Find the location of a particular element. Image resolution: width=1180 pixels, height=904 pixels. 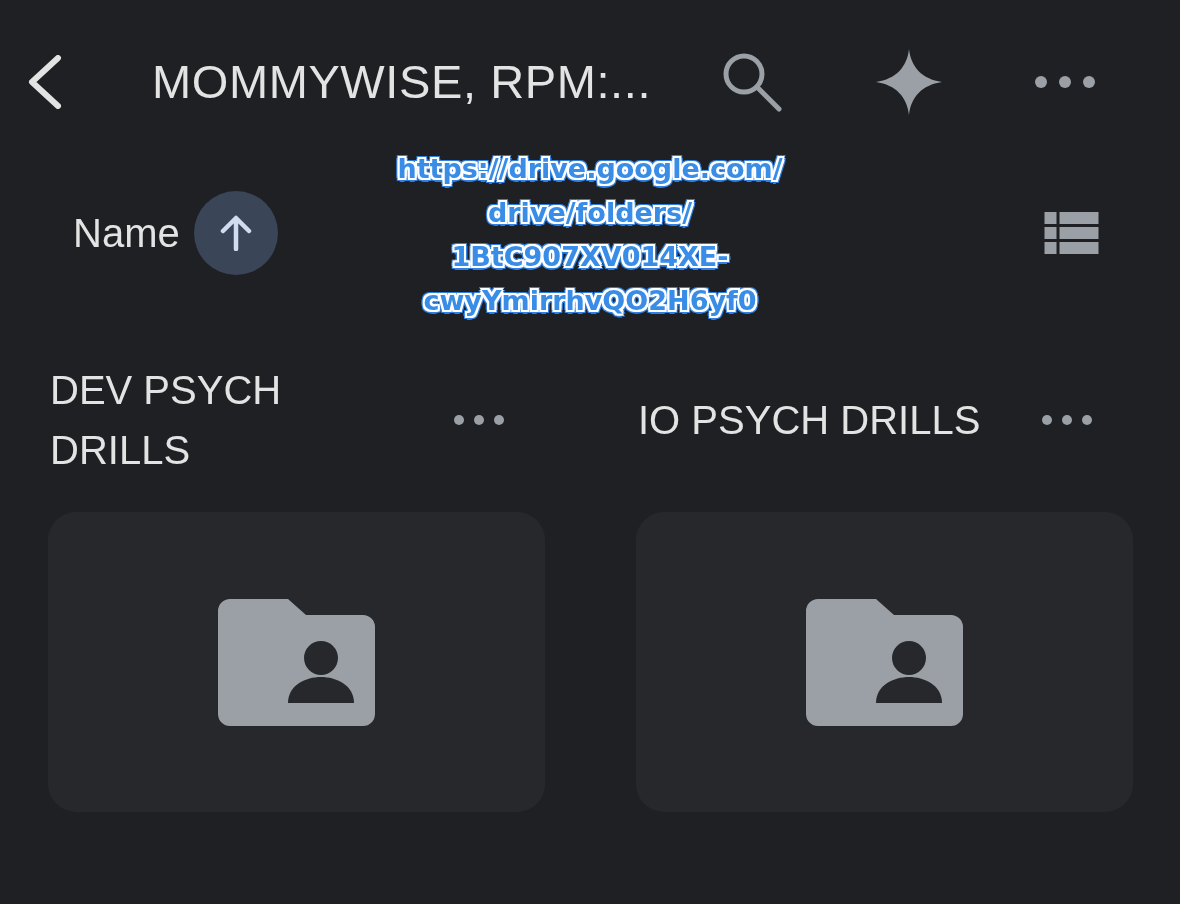

back-icon is located at coordinates (45, 82).